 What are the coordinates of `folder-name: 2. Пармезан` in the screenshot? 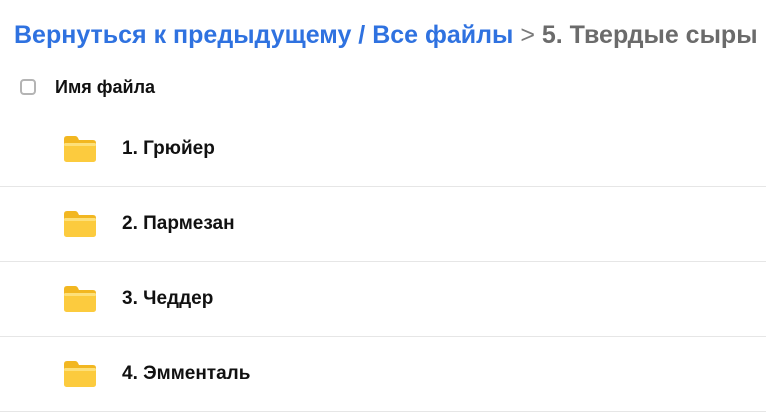 It's located at (178, 224).